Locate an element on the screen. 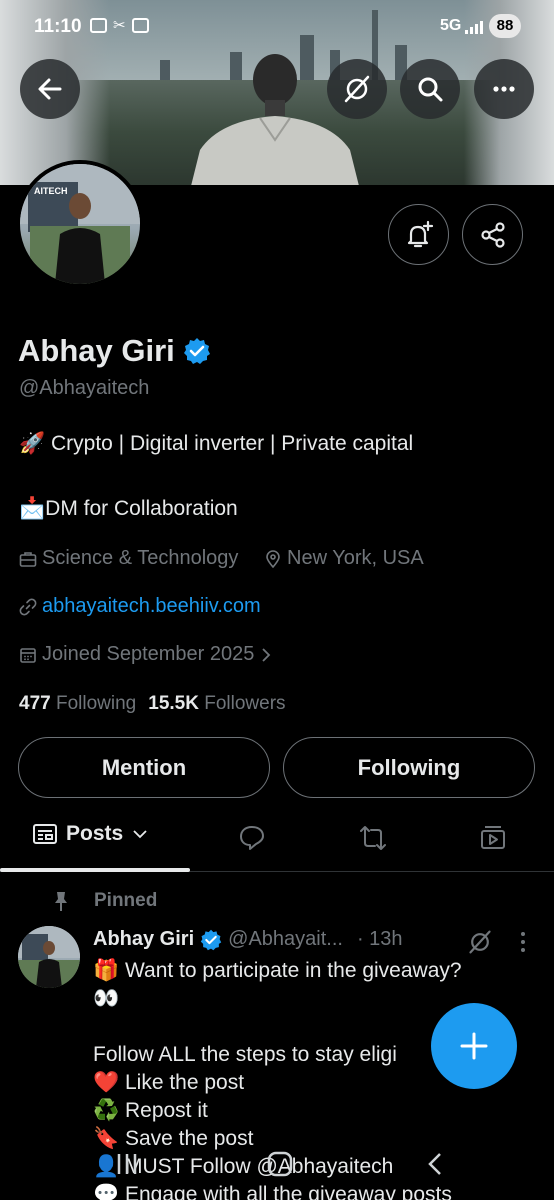 The height and width of the screenshot is (1200, 554). following-button: Following is located at coordinates (409, 767).